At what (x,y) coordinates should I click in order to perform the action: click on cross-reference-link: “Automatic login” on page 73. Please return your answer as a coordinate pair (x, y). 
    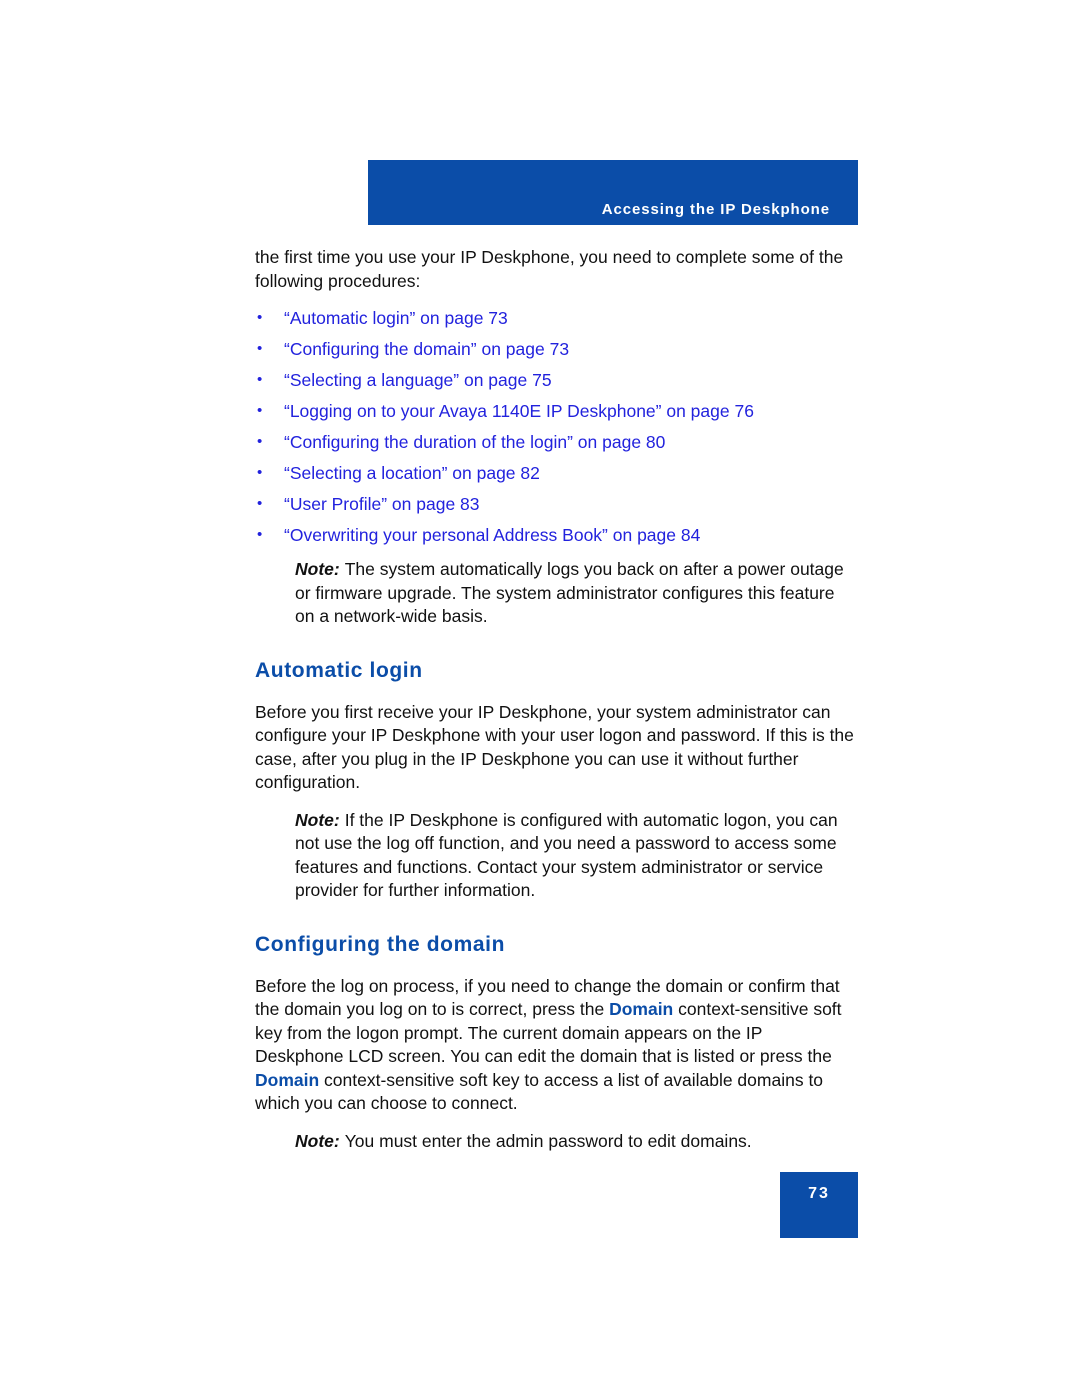
    Looking at the image, I should click on (396, 318).